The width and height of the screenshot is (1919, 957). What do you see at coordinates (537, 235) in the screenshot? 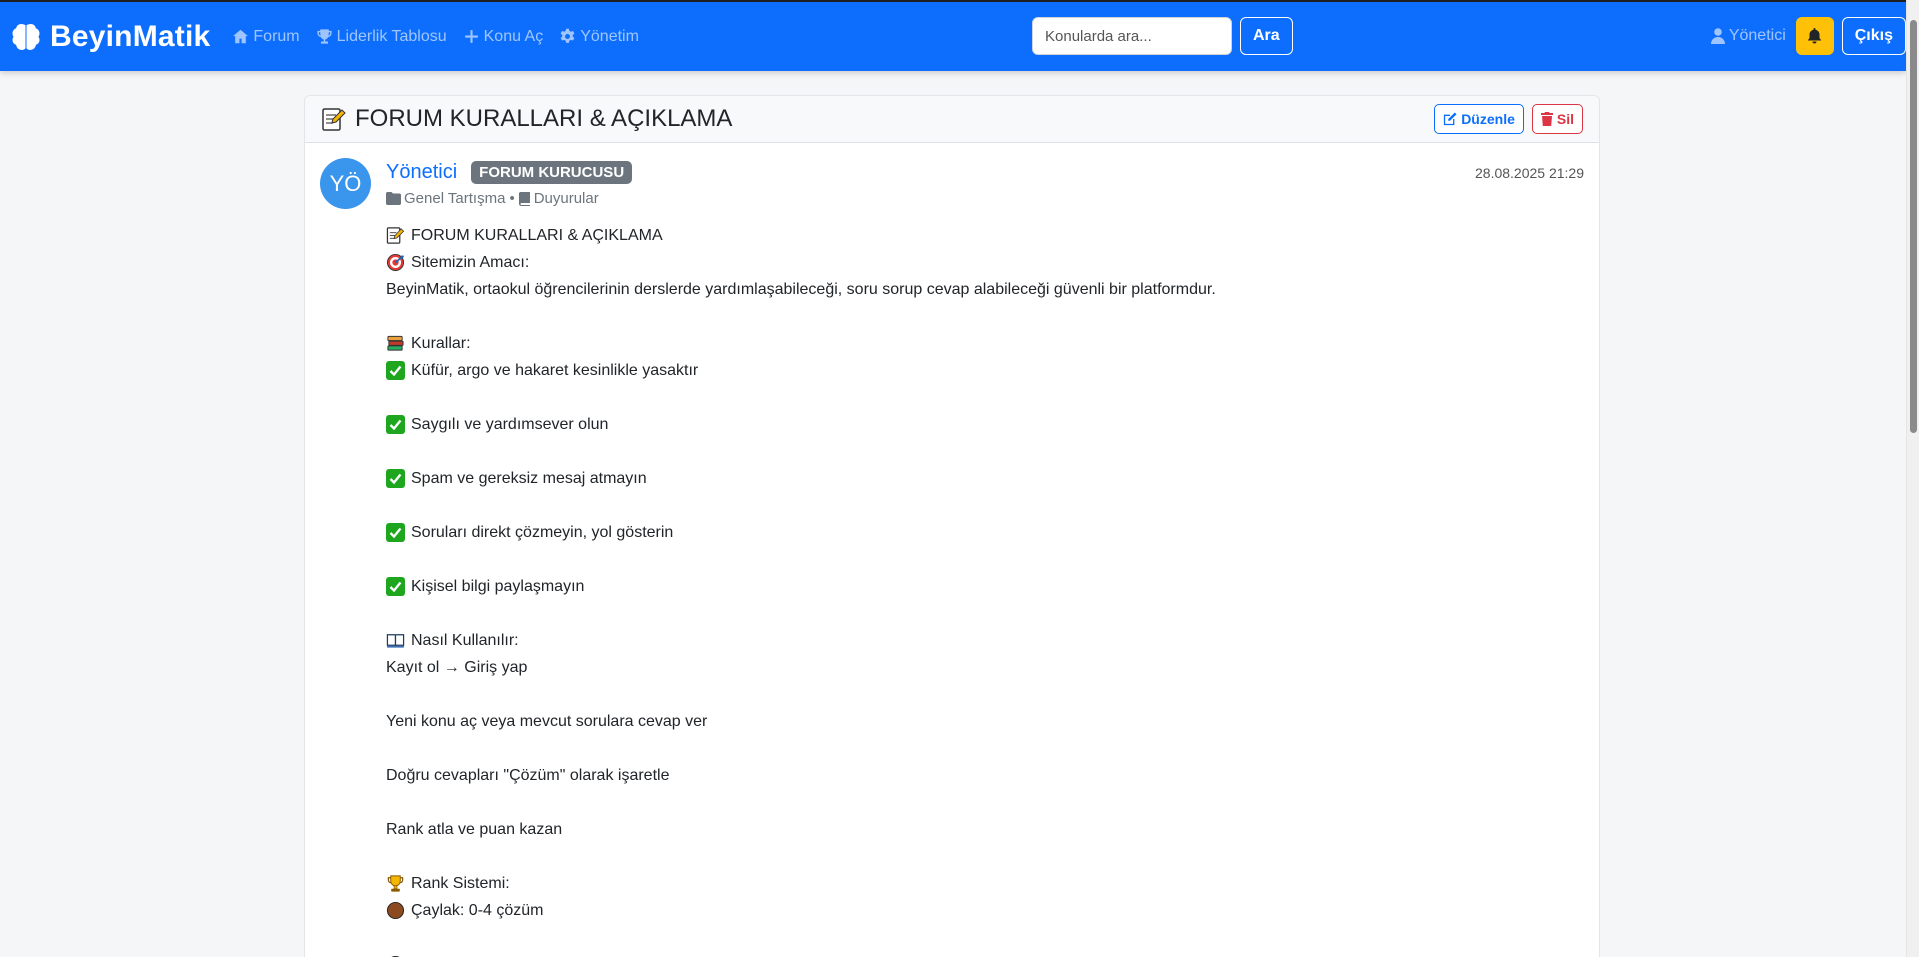
I see `post-line-text: FORUM KURALLARI & AÇIKLAMA` at bounding box center [537, 235].